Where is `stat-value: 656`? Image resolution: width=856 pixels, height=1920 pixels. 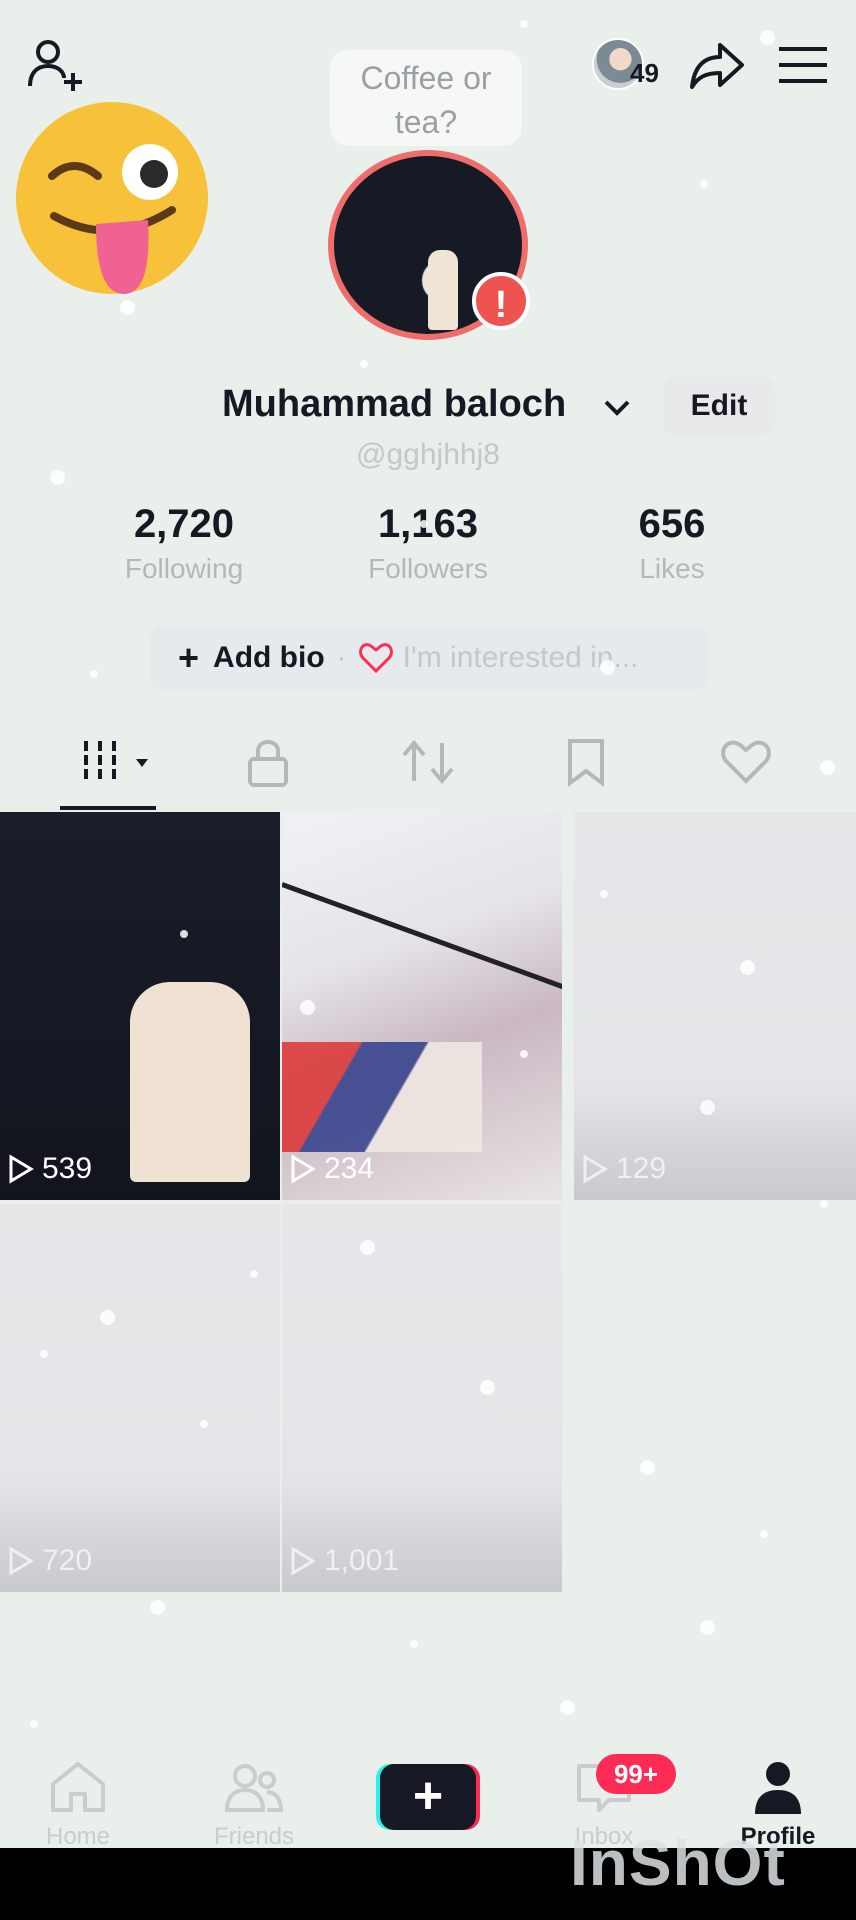 stat-value: 656 is located at coordinates (672, 524).